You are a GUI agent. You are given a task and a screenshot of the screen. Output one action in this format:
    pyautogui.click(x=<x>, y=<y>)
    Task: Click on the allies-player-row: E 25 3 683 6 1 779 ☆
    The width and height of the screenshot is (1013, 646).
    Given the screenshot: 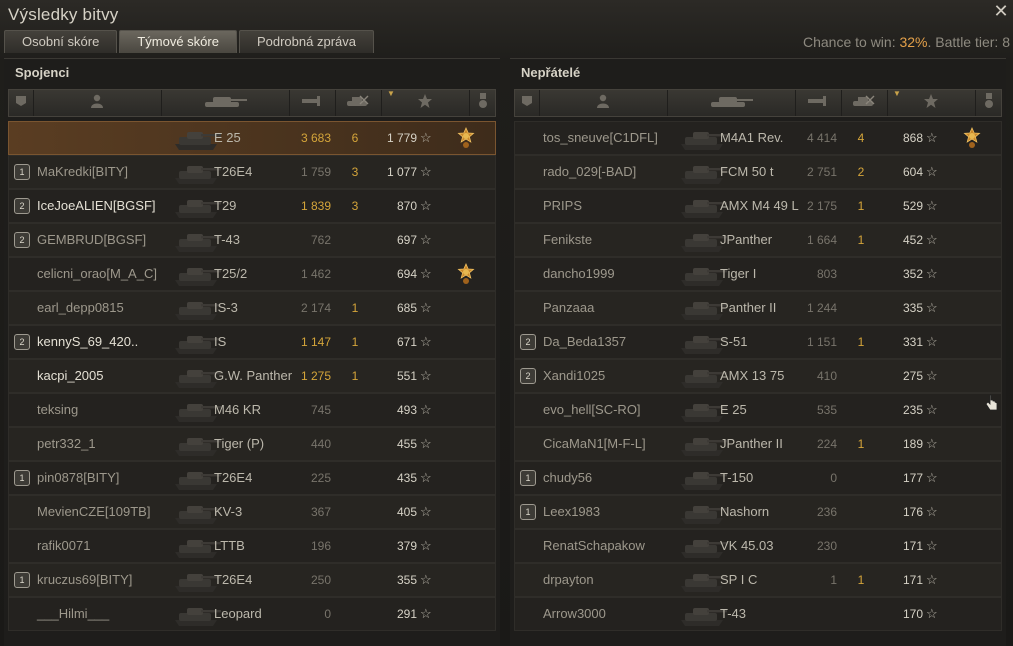 What is the action you would take?
    pyautogui.click(x=252, y=138)
    